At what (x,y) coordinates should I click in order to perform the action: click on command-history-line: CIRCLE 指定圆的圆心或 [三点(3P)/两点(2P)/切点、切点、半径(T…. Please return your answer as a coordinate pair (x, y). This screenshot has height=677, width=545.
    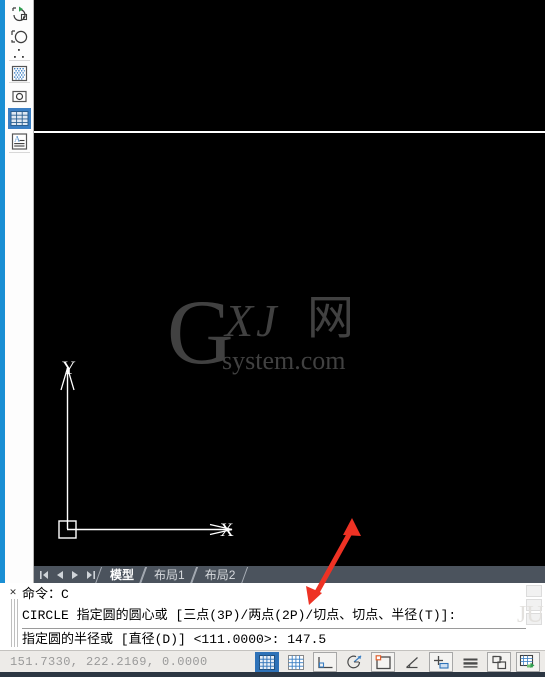
    Looking at the image, I should click on (239, 615).